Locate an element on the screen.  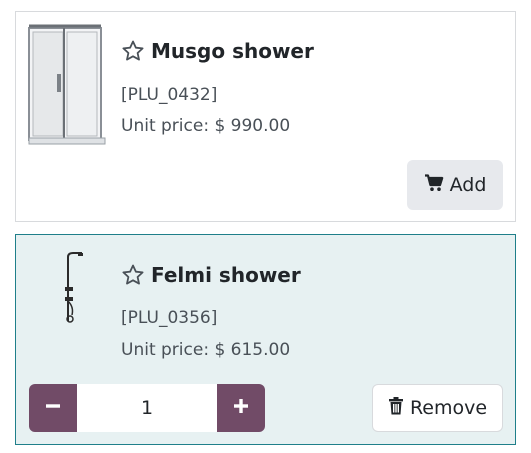
add-to-cart-button: Add is located at coordinates (455, 185).